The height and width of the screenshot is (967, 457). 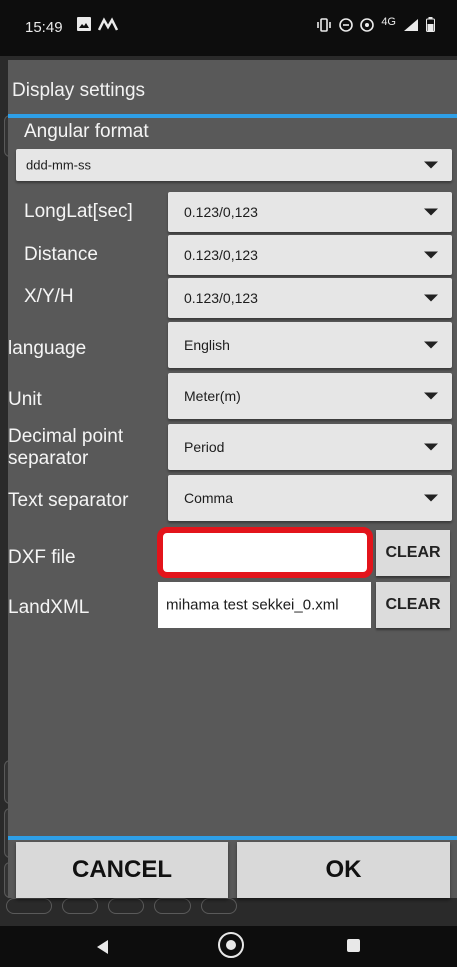 I want to click on decimal-separator-value: Period, so click(x=204, y=447).